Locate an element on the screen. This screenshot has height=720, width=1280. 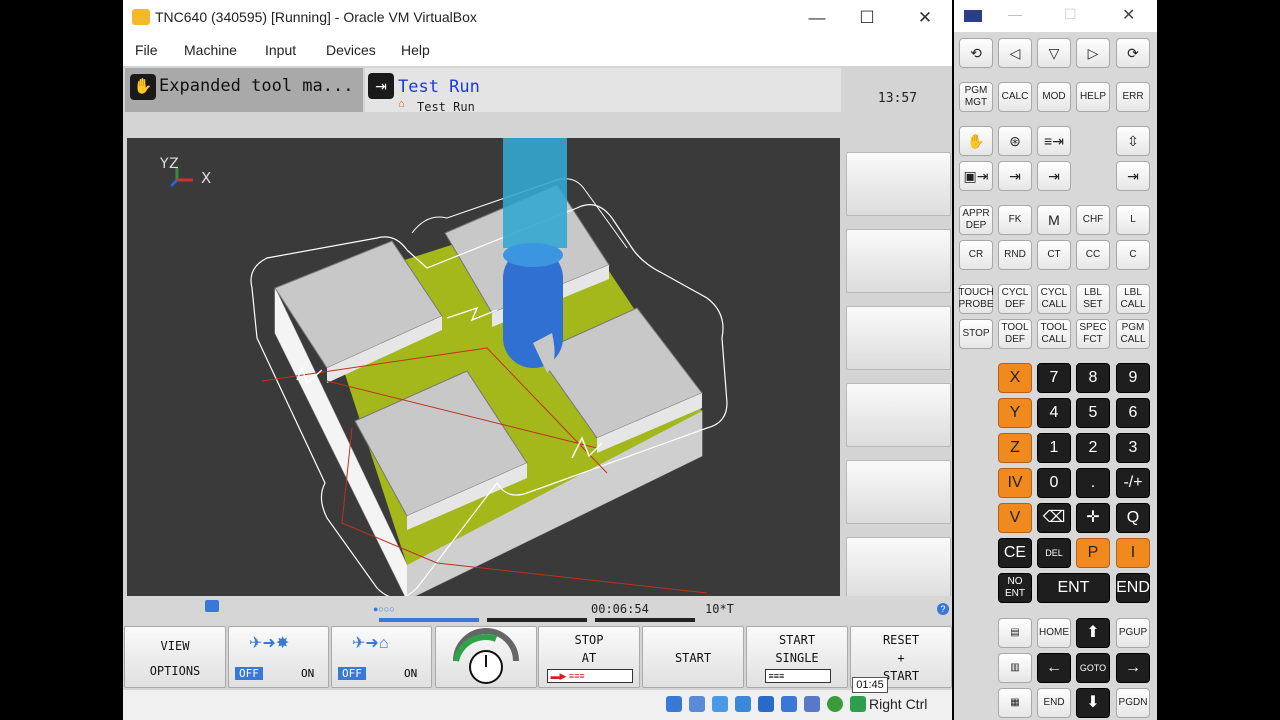
key-l: L is located at coordinates (1133, 220).